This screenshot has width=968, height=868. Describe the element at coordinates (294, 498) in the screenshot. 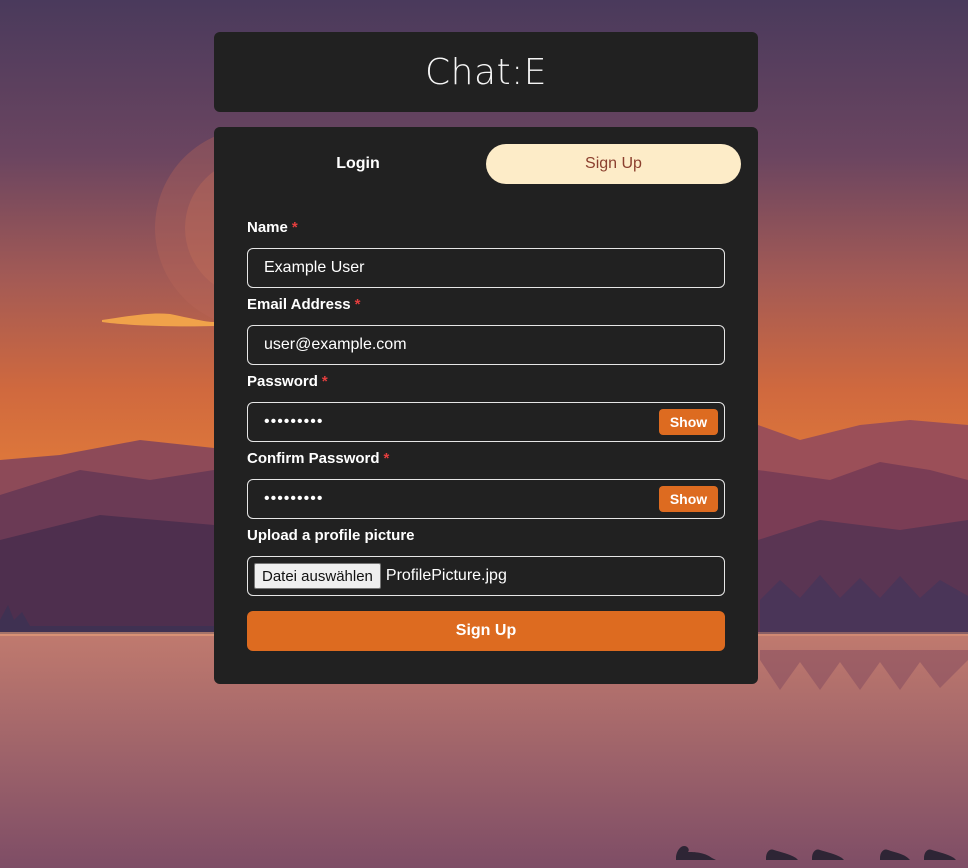

I see `confirm-password-field-value: •••••••••` at that location.